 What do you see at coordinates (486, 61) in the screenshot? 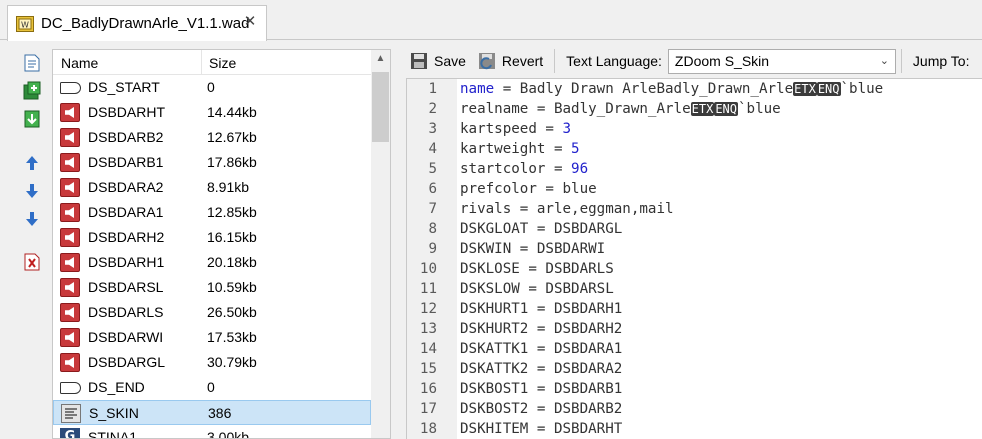
I see `revert-icon` at bounding box center [486, 61].